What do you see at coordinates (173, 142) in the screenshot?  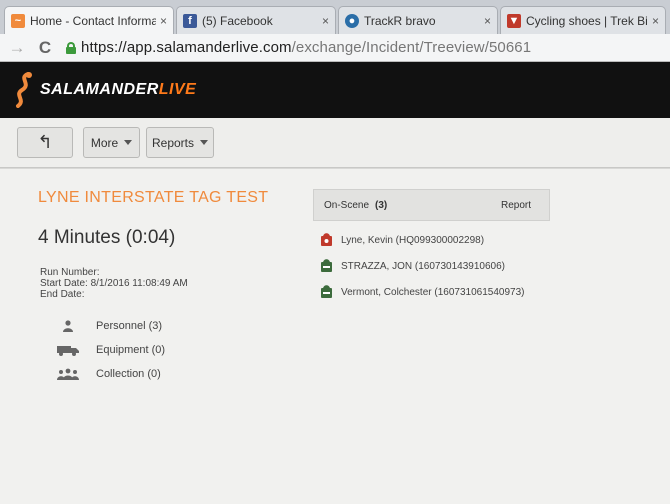 I see `reports-label: Reports` at bounding box center [173, 142].